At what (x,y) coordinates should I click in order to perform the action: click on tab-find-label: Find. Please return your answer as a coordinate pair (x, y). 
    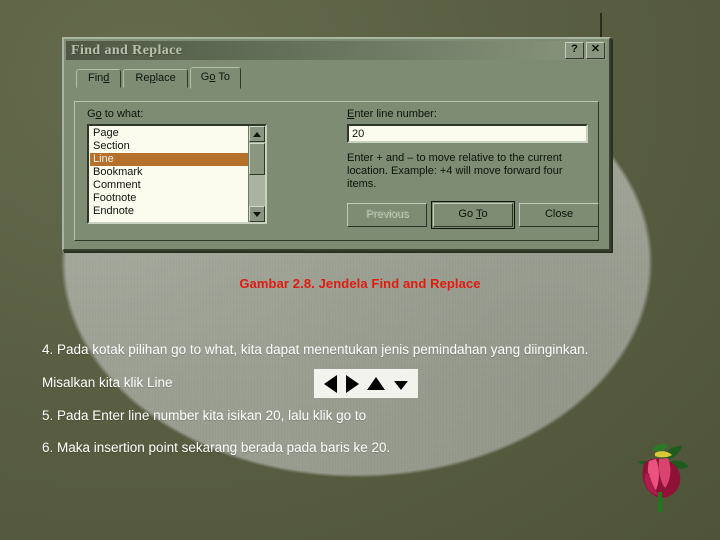
    Looking at the image, I should click on (99, 78).